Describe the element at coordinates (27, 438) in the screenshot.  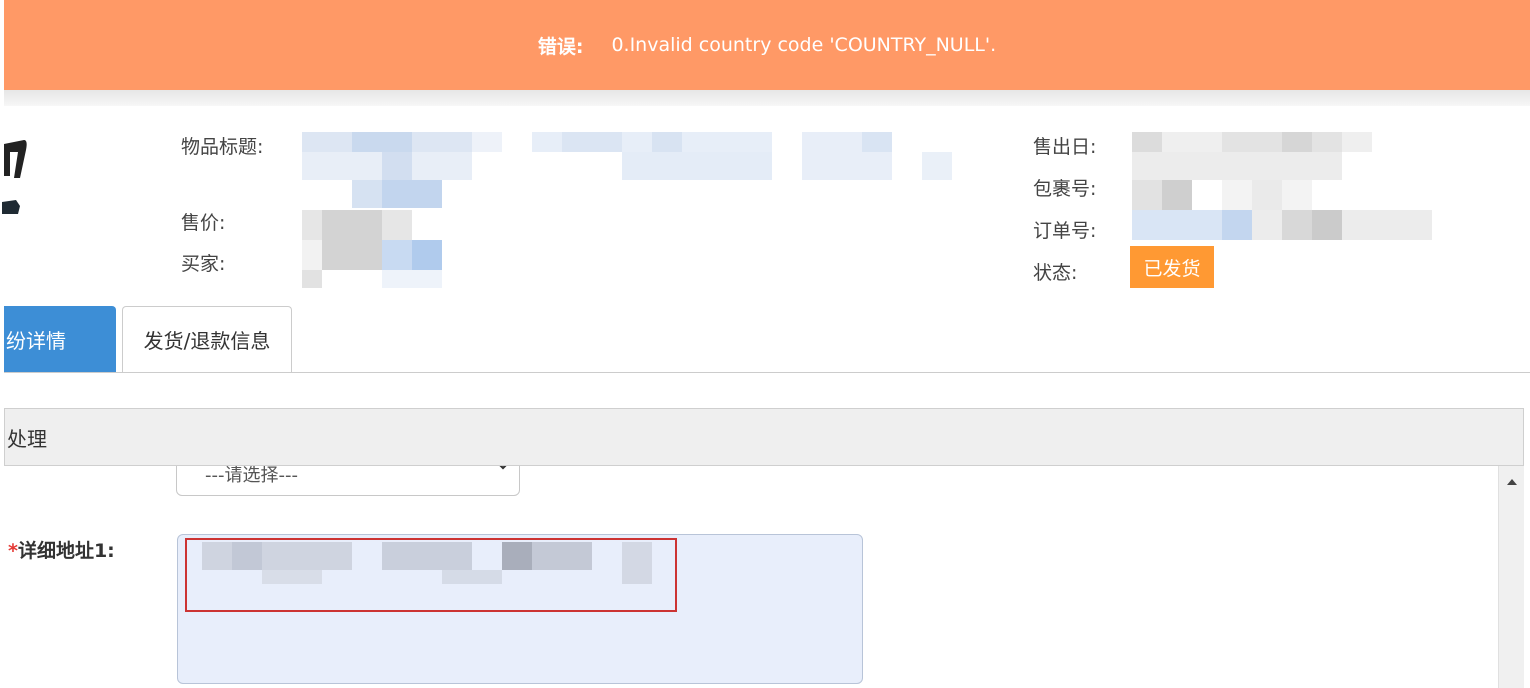
I see `panel-title: 处理` at that location.